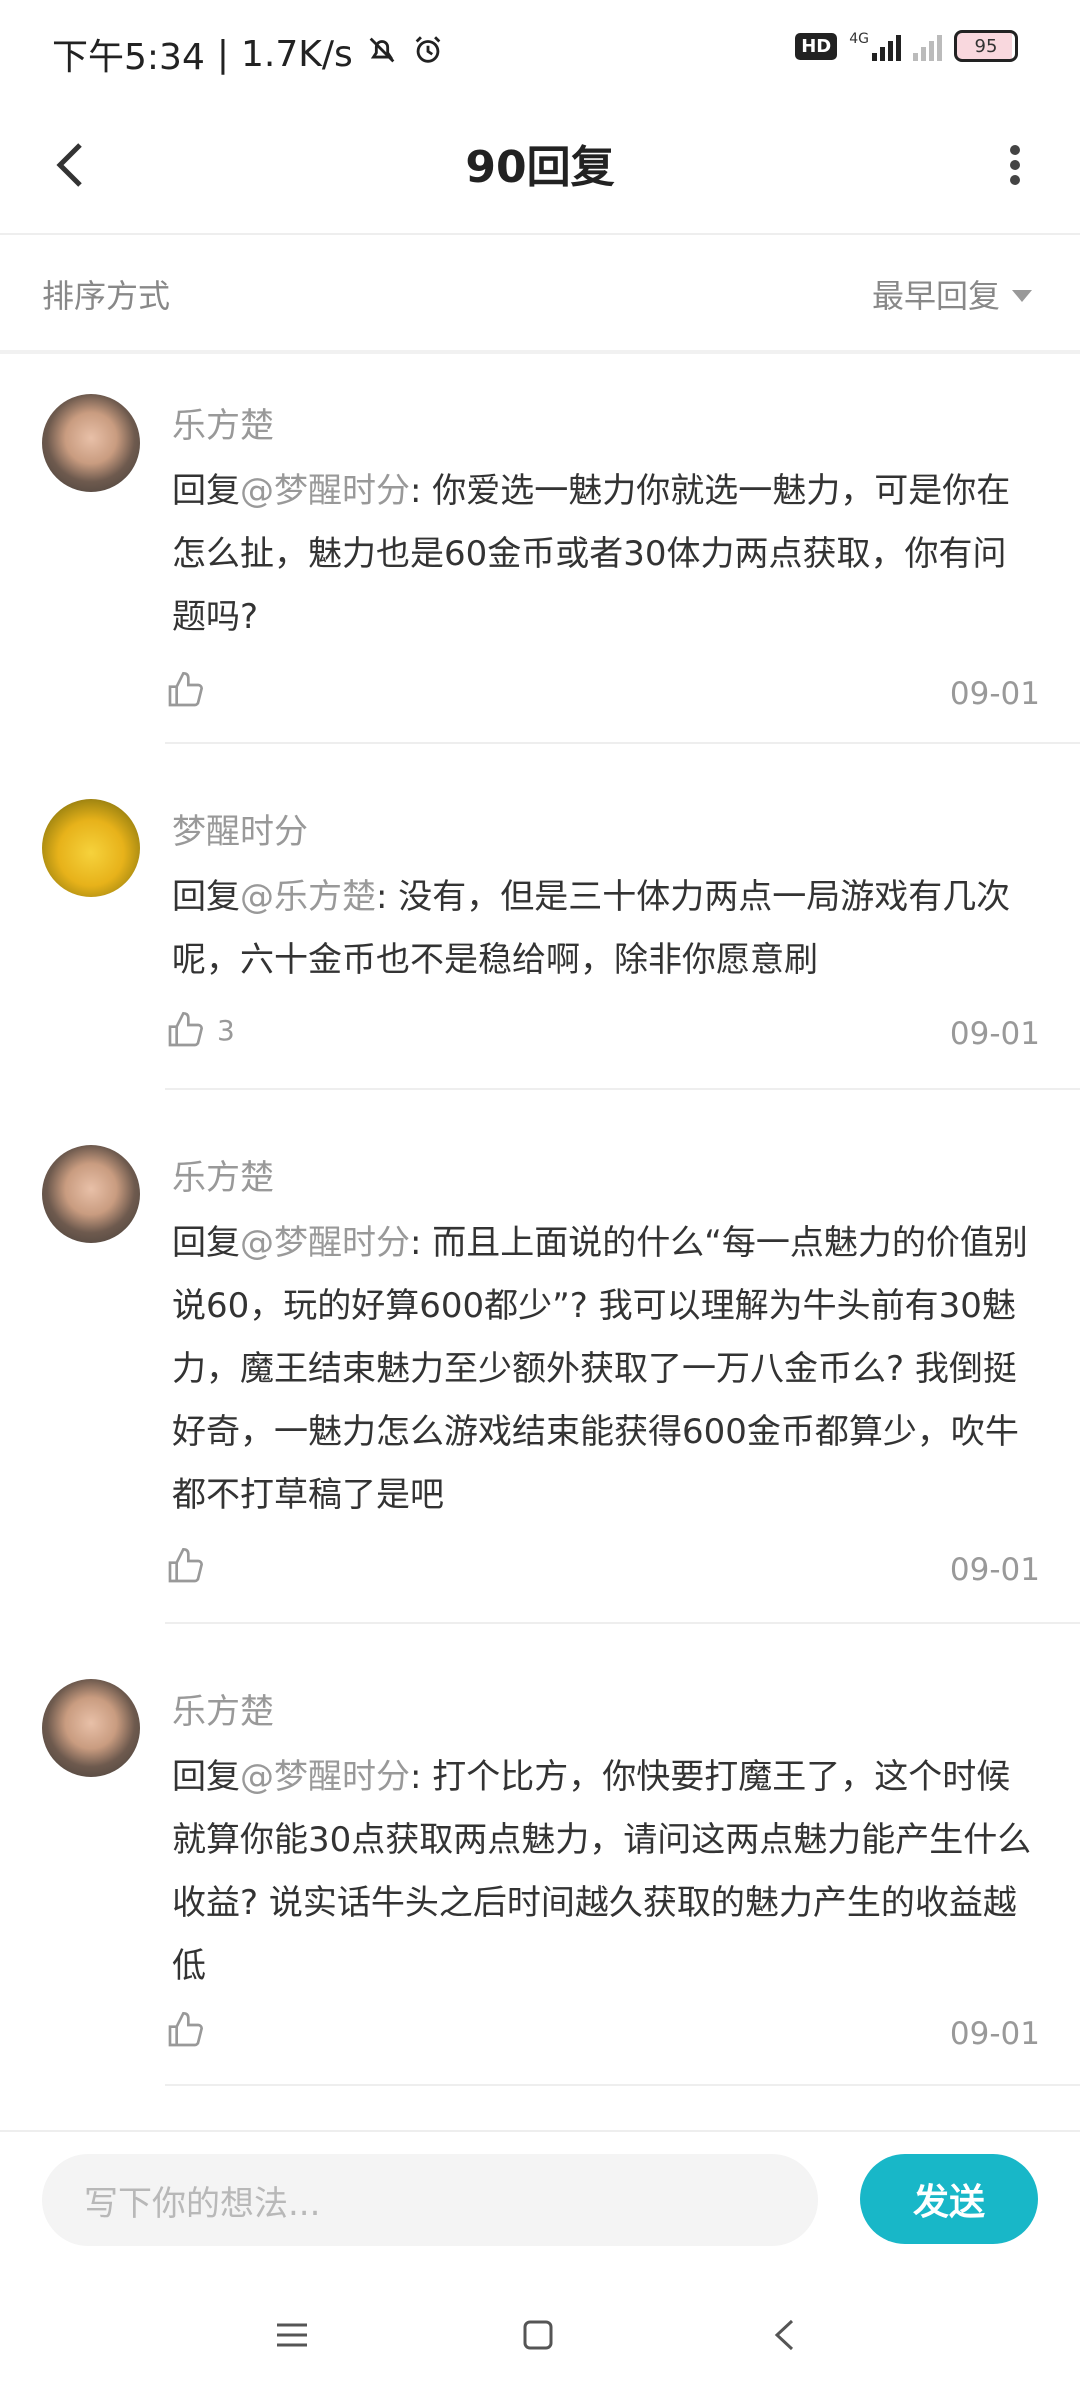 The height and width of the screenshot is (2400, 1080). I want to click on like-button: 3, so click(200, 1030).